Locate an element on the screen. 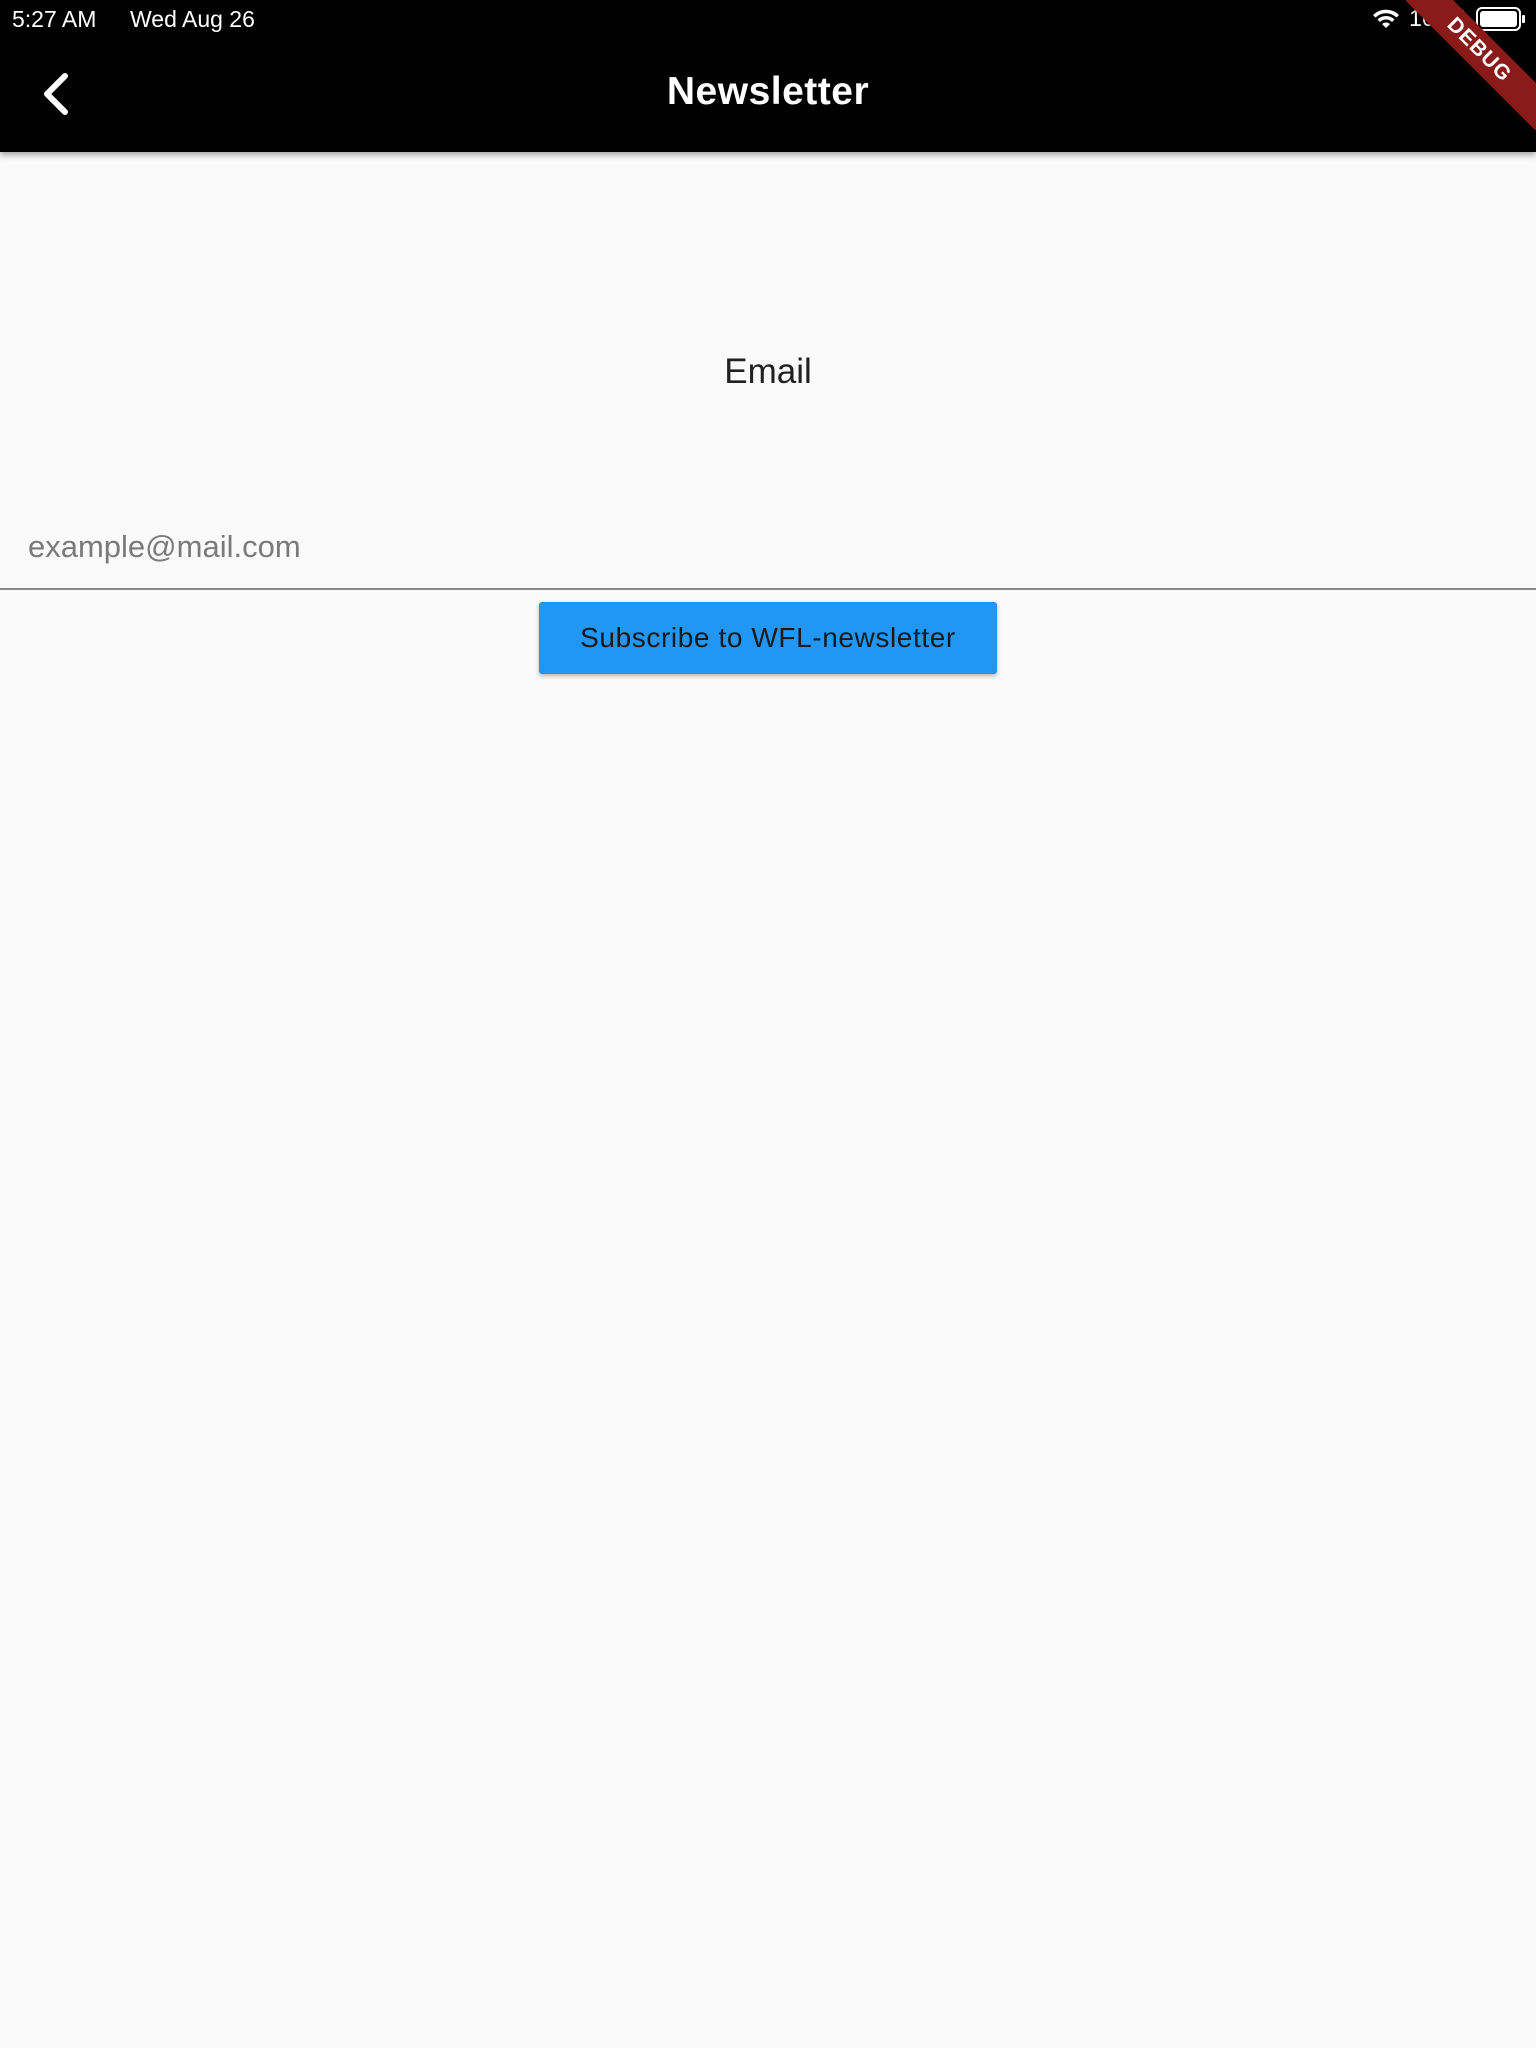  battery-icon is located at coordinates (1500, 18).